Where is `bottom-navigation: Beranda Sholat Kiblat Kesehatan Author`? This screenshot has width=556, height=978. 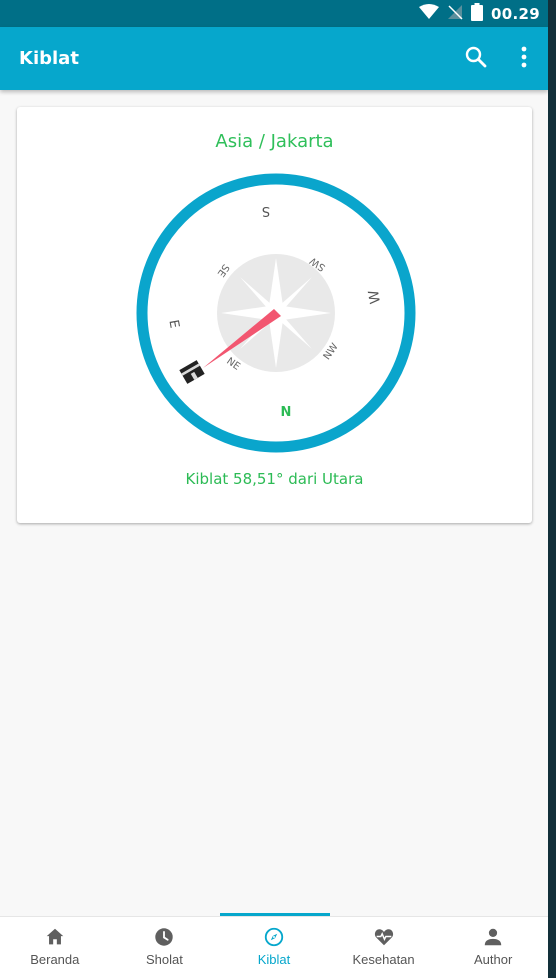
bottom-navigation: Beranda Sholat Kiblat Kesehatan Author is located at coordinates (274, 947).